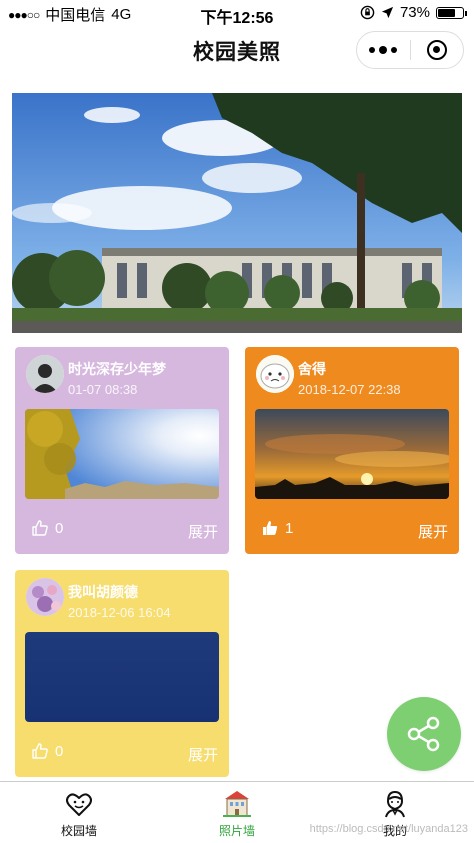 The image size is (474, 843). What do you see at coordinates (446, 12) in the screenshot?
I see `battery-level` at bounding box center [446, 12].